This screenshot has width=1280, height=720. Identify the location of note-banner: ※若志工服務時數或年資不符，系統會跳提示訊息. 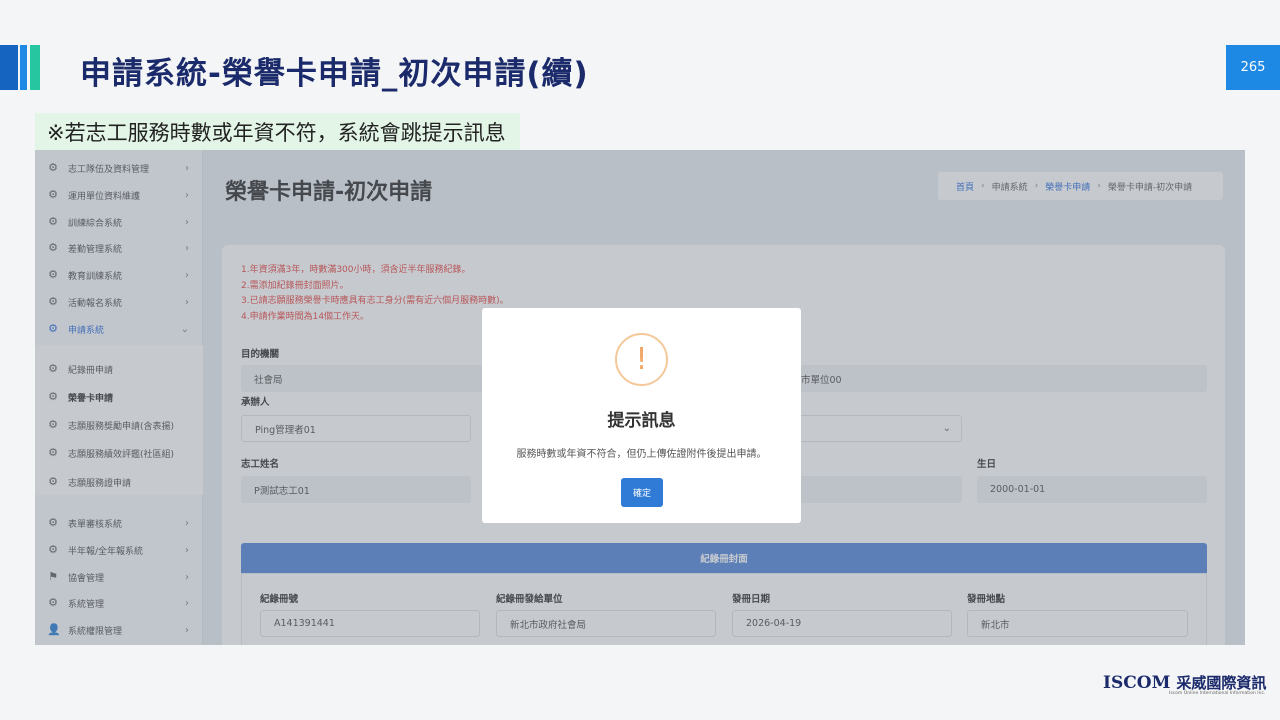
(277, 131).